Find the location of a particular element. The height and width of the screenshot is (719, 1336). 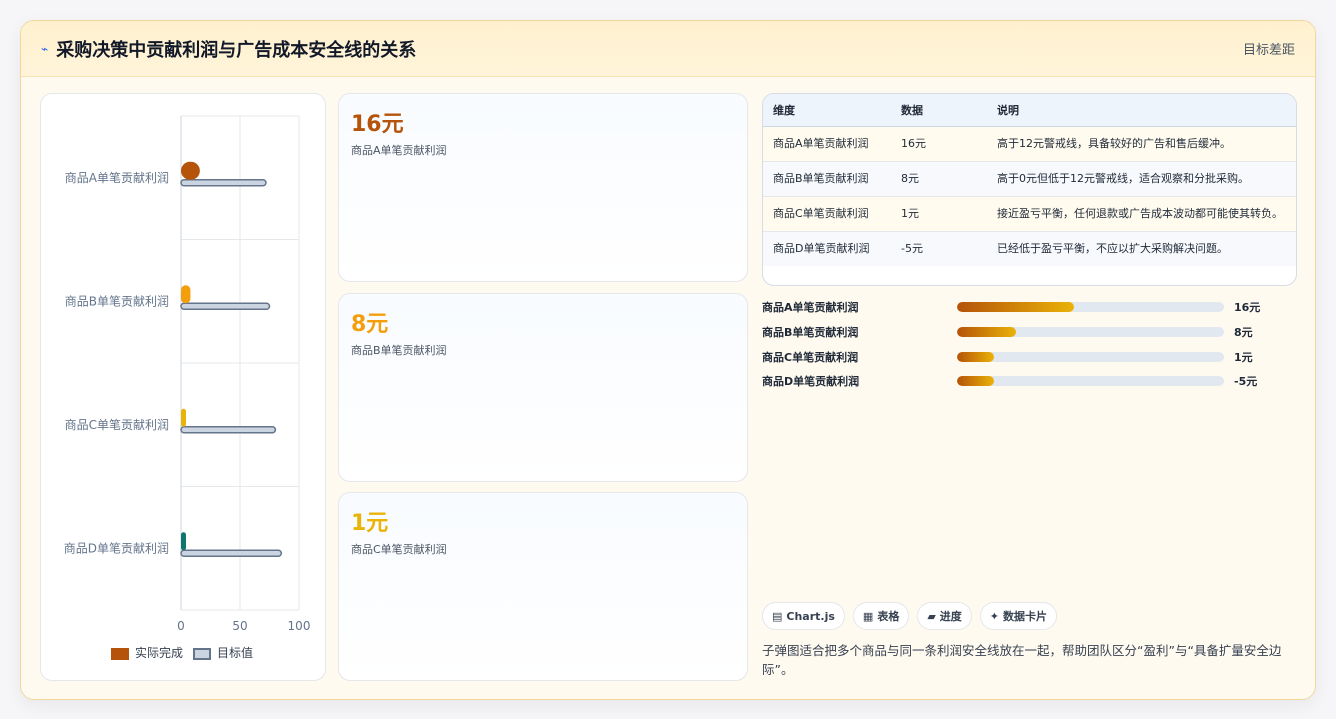

legend-item-actual: 实际完成 is located at coordinates (147, 652).